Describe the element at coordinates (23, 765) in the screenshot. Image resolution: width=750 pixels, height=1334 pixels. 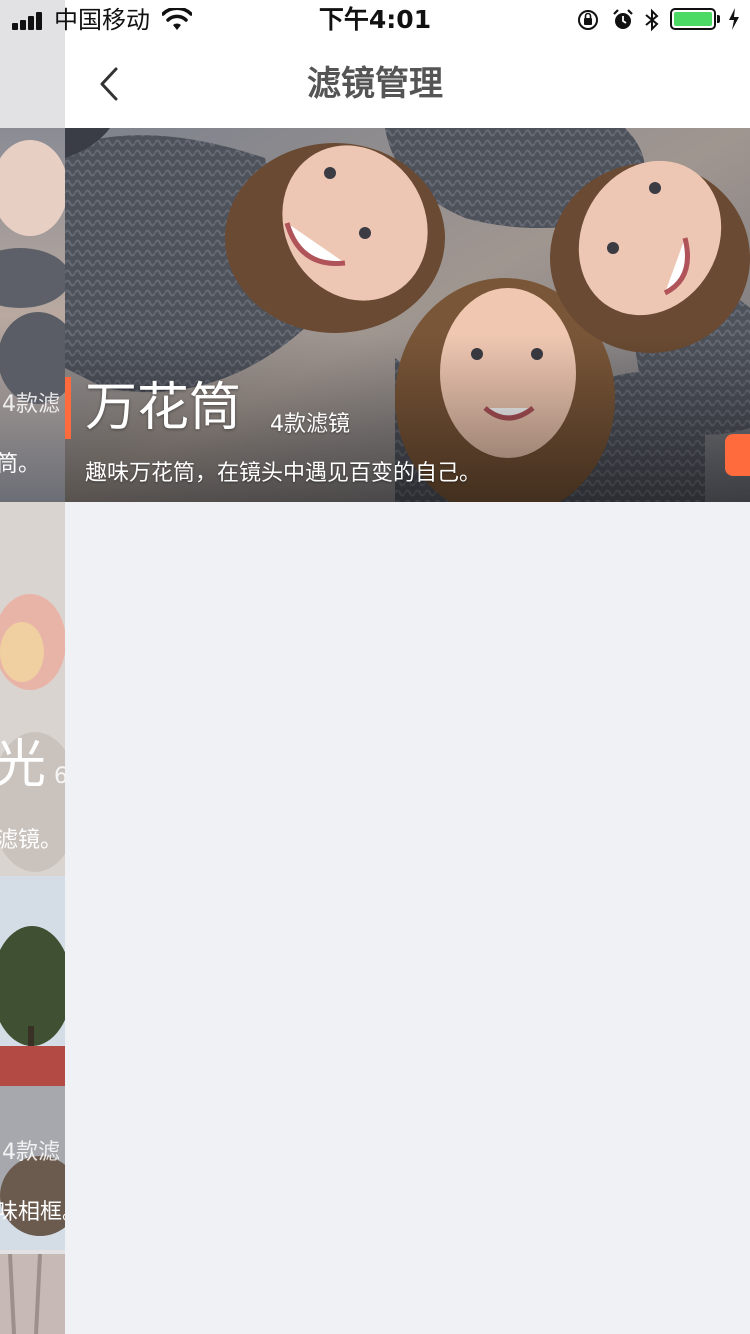
I see `drawer-item-title: 光` at that location.